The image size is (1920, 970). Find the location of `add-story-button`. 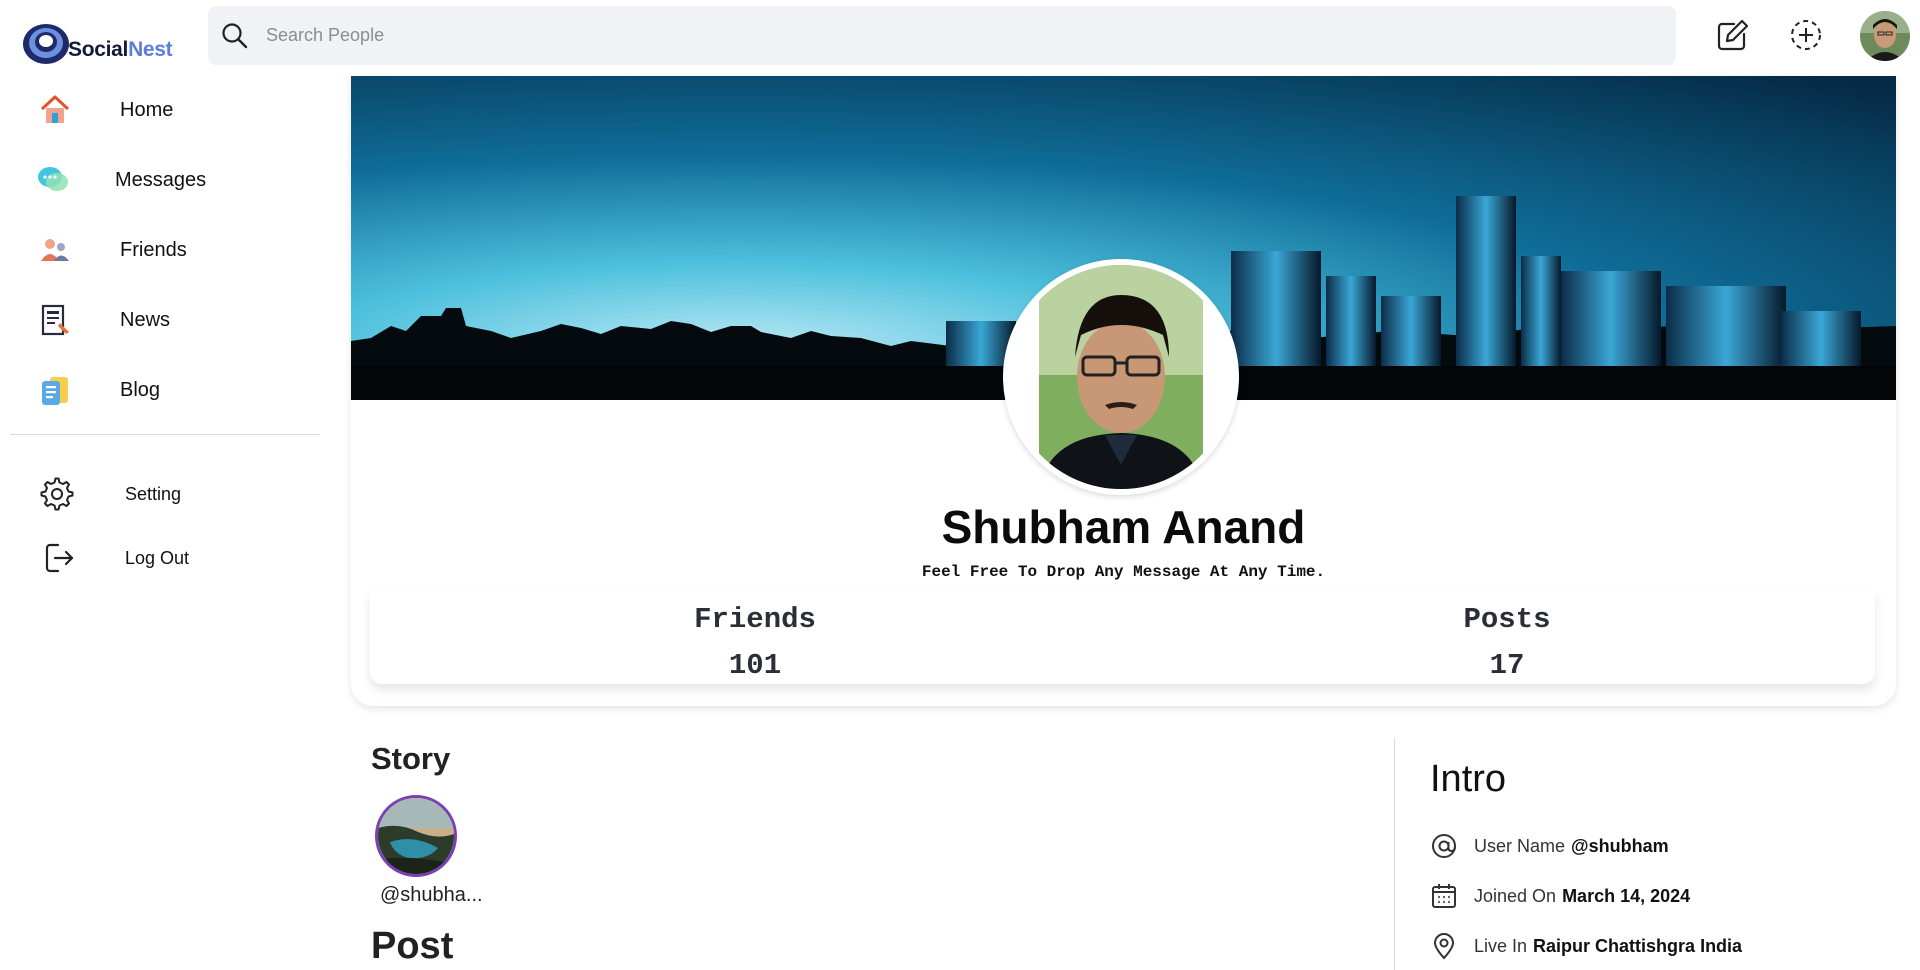

add-story-button is located at coordinates (1806, 35).